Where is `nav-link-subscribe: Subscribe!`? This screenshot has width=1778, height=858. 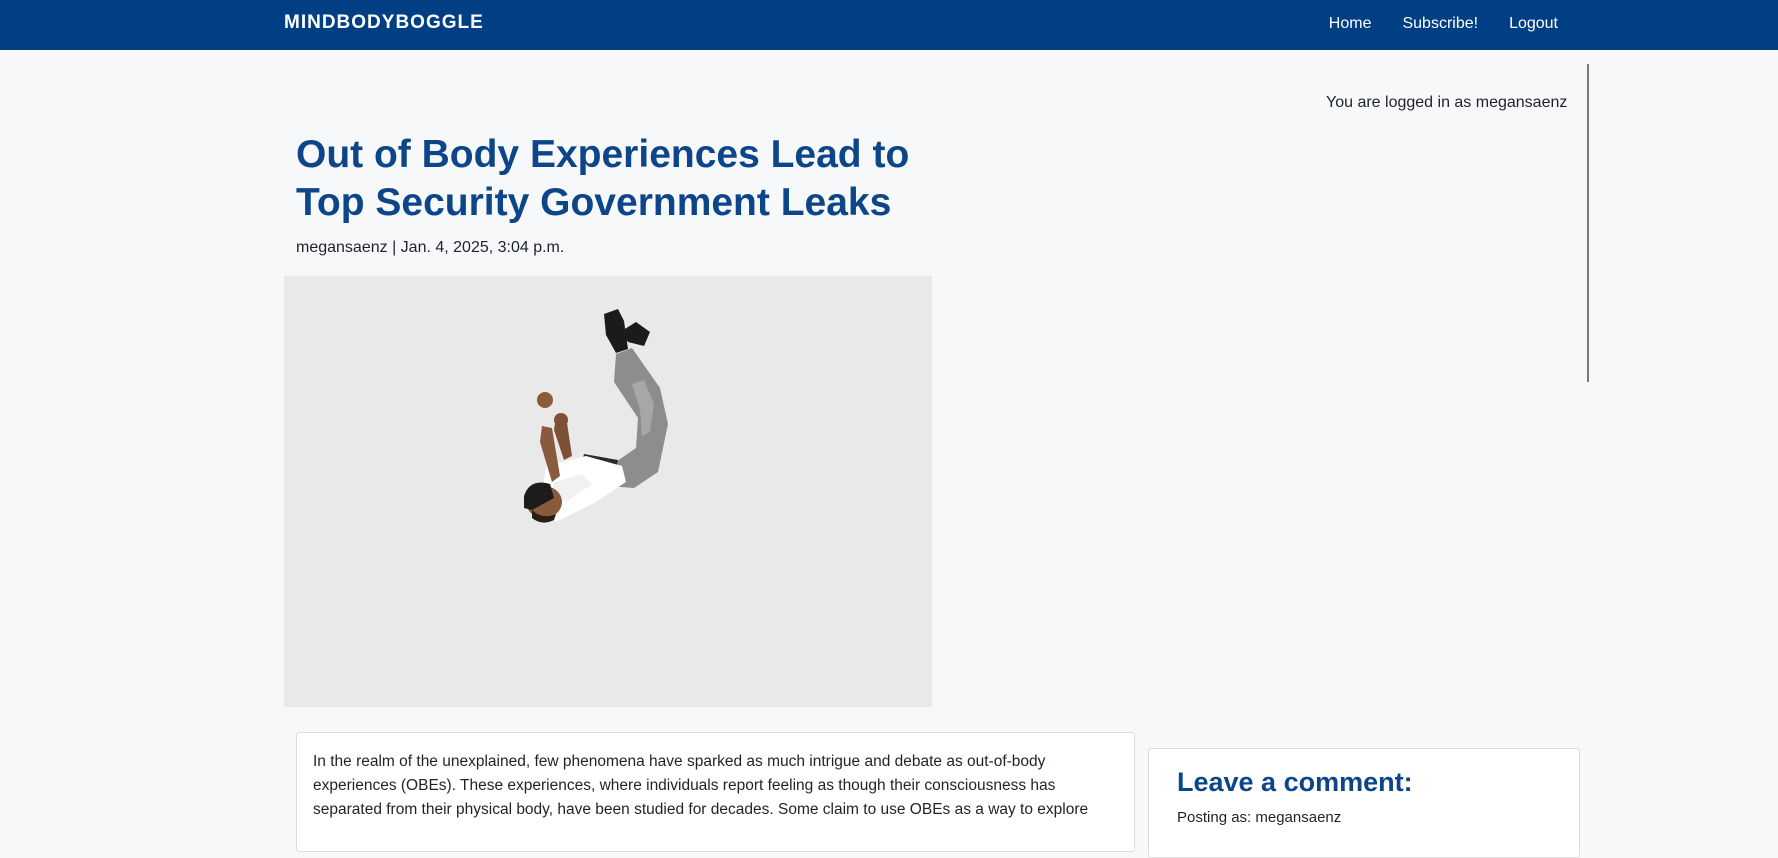
nav-link-subscribe: Subscribe! is located at coordinates (1440, 24).